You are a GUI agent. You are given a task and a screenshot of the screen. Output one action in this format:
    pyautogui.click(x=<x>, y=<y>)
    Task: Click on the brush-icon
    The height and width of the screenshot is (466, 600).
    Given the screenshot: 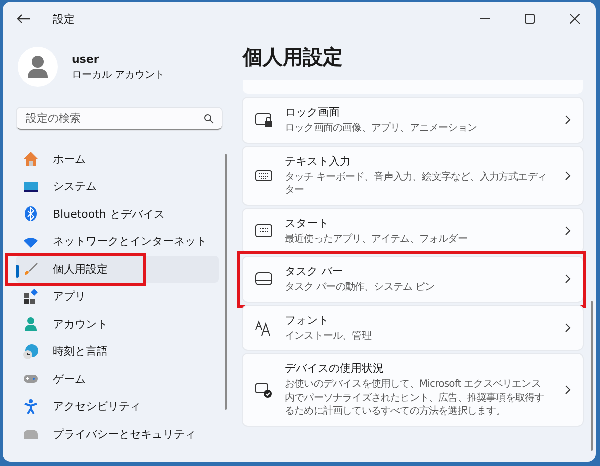 What is the action you would take?
    pyautogui.click(x=31, y=269)
    